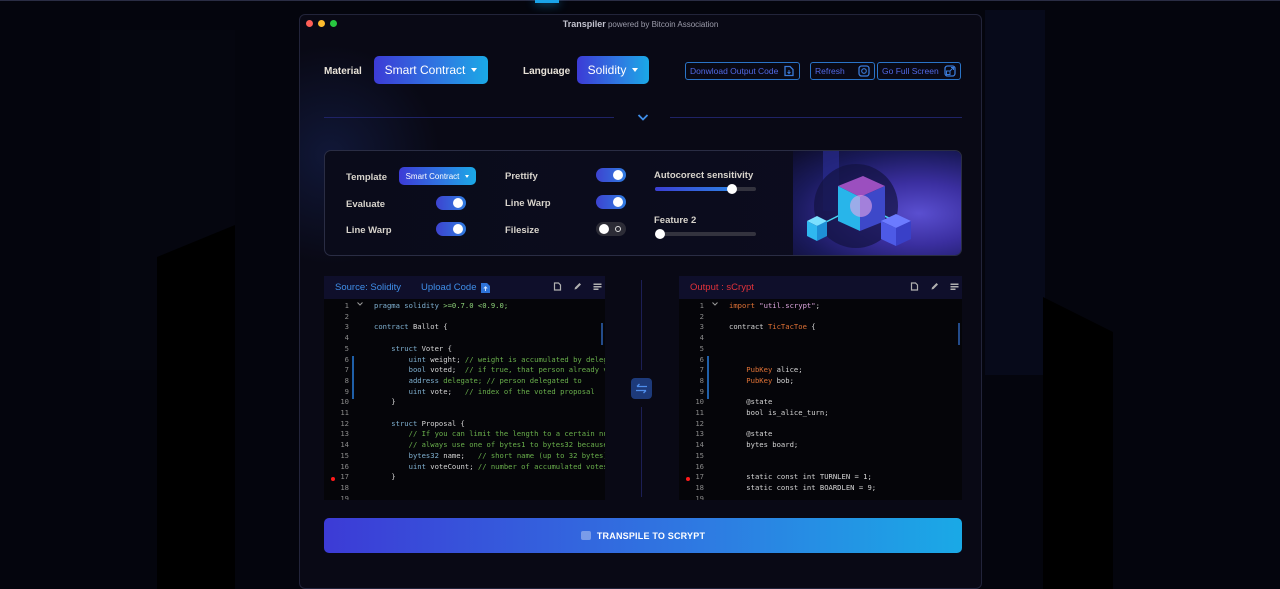 Image resolution: width=1280 pixels, height=589 pixels. I want to click on filesize-toggle, so click(611, 229).